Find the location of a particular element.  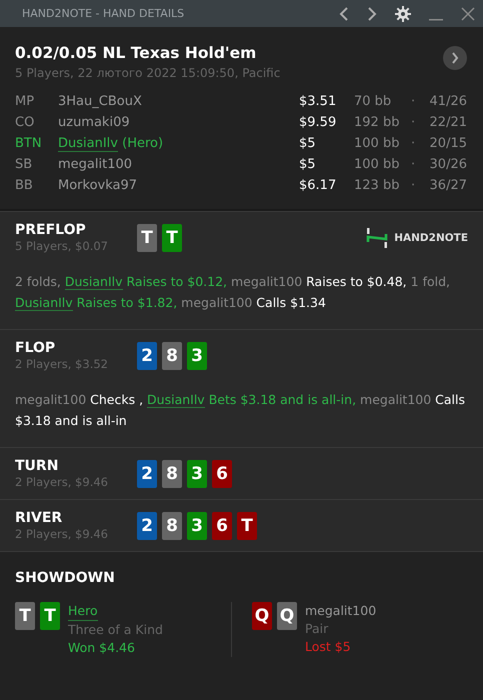

street-name: FLOP is located at coordinates (35, 348).